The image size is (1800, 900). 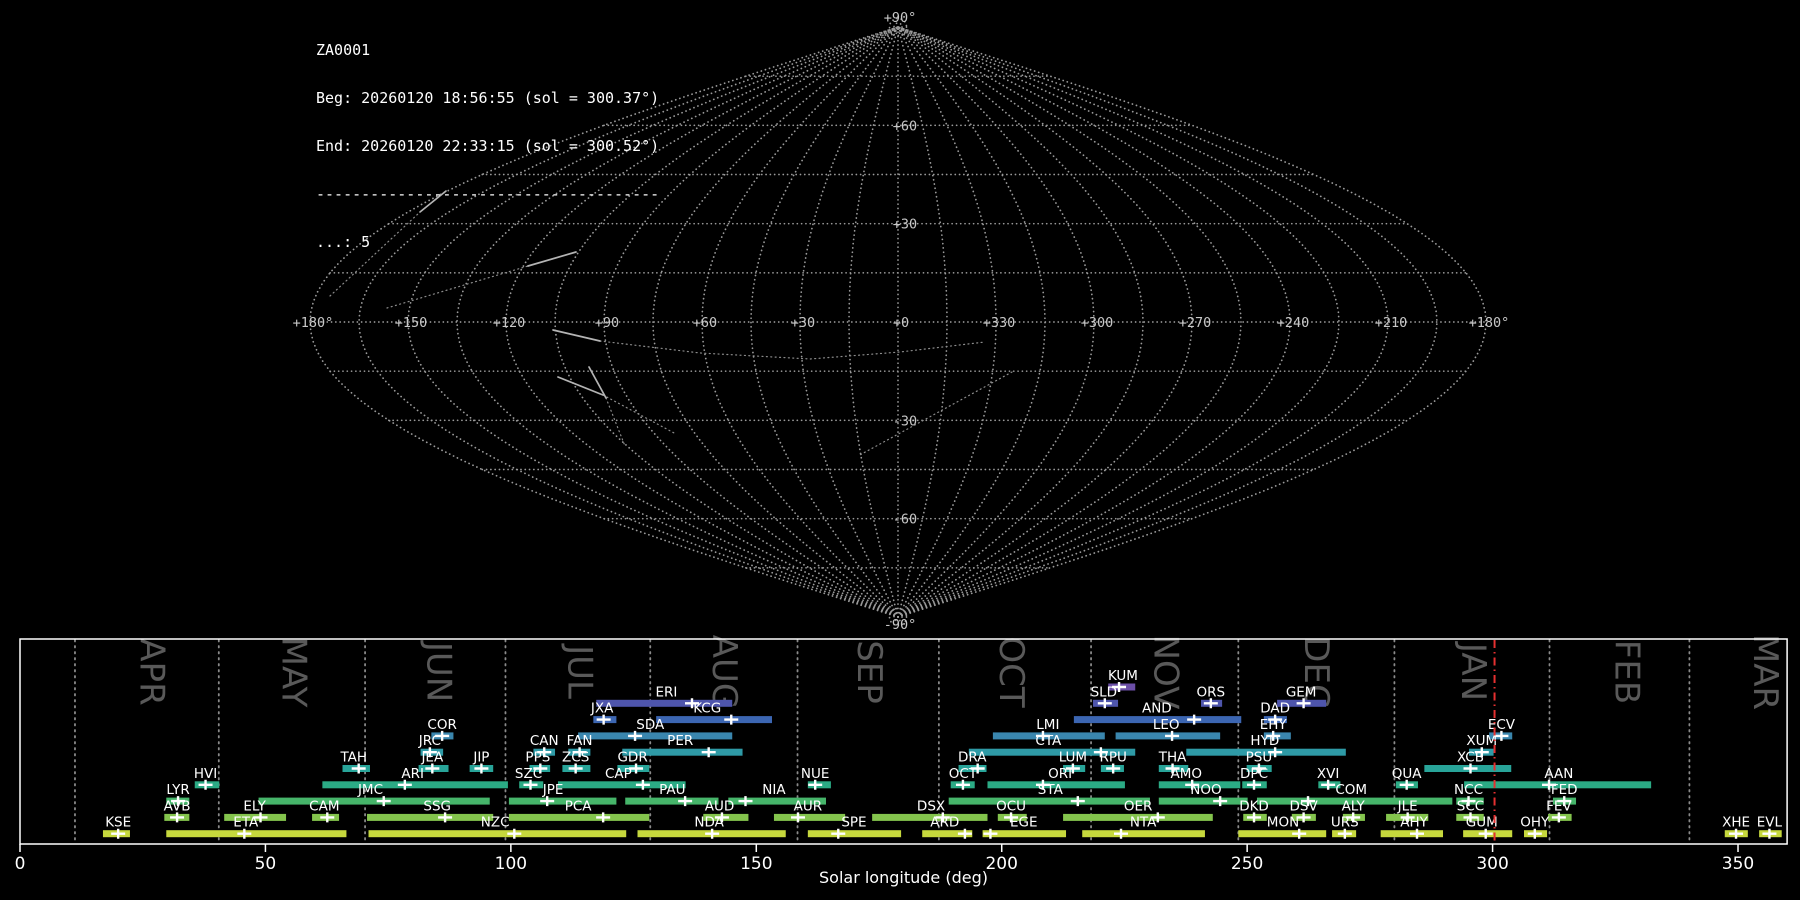 What do you see at coordinates (1047, 725) in the screenshot?
I see `shower-label-LMI: LMI` at bounding box center [1047, 725].